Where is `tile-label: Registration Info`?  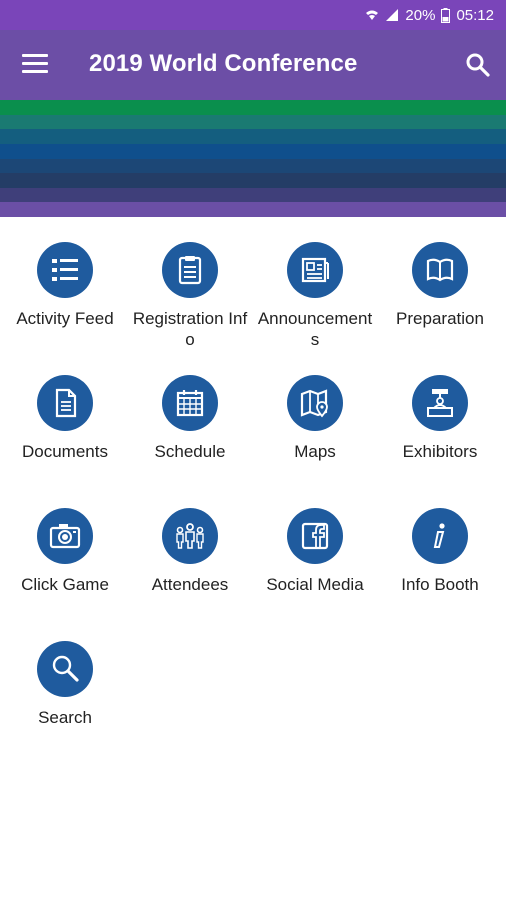 tile-label: Registration Info is located at coordinates (190, 329).